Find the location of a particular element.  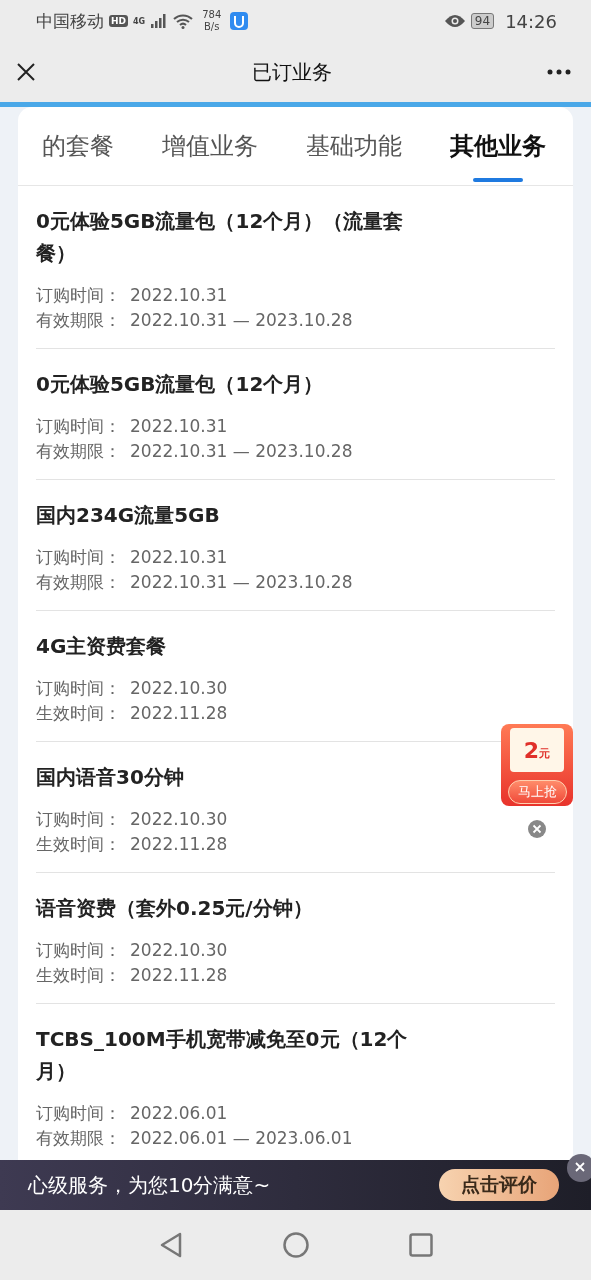

field-value: 2022.06.01 is located at coordinates (179, 1113).